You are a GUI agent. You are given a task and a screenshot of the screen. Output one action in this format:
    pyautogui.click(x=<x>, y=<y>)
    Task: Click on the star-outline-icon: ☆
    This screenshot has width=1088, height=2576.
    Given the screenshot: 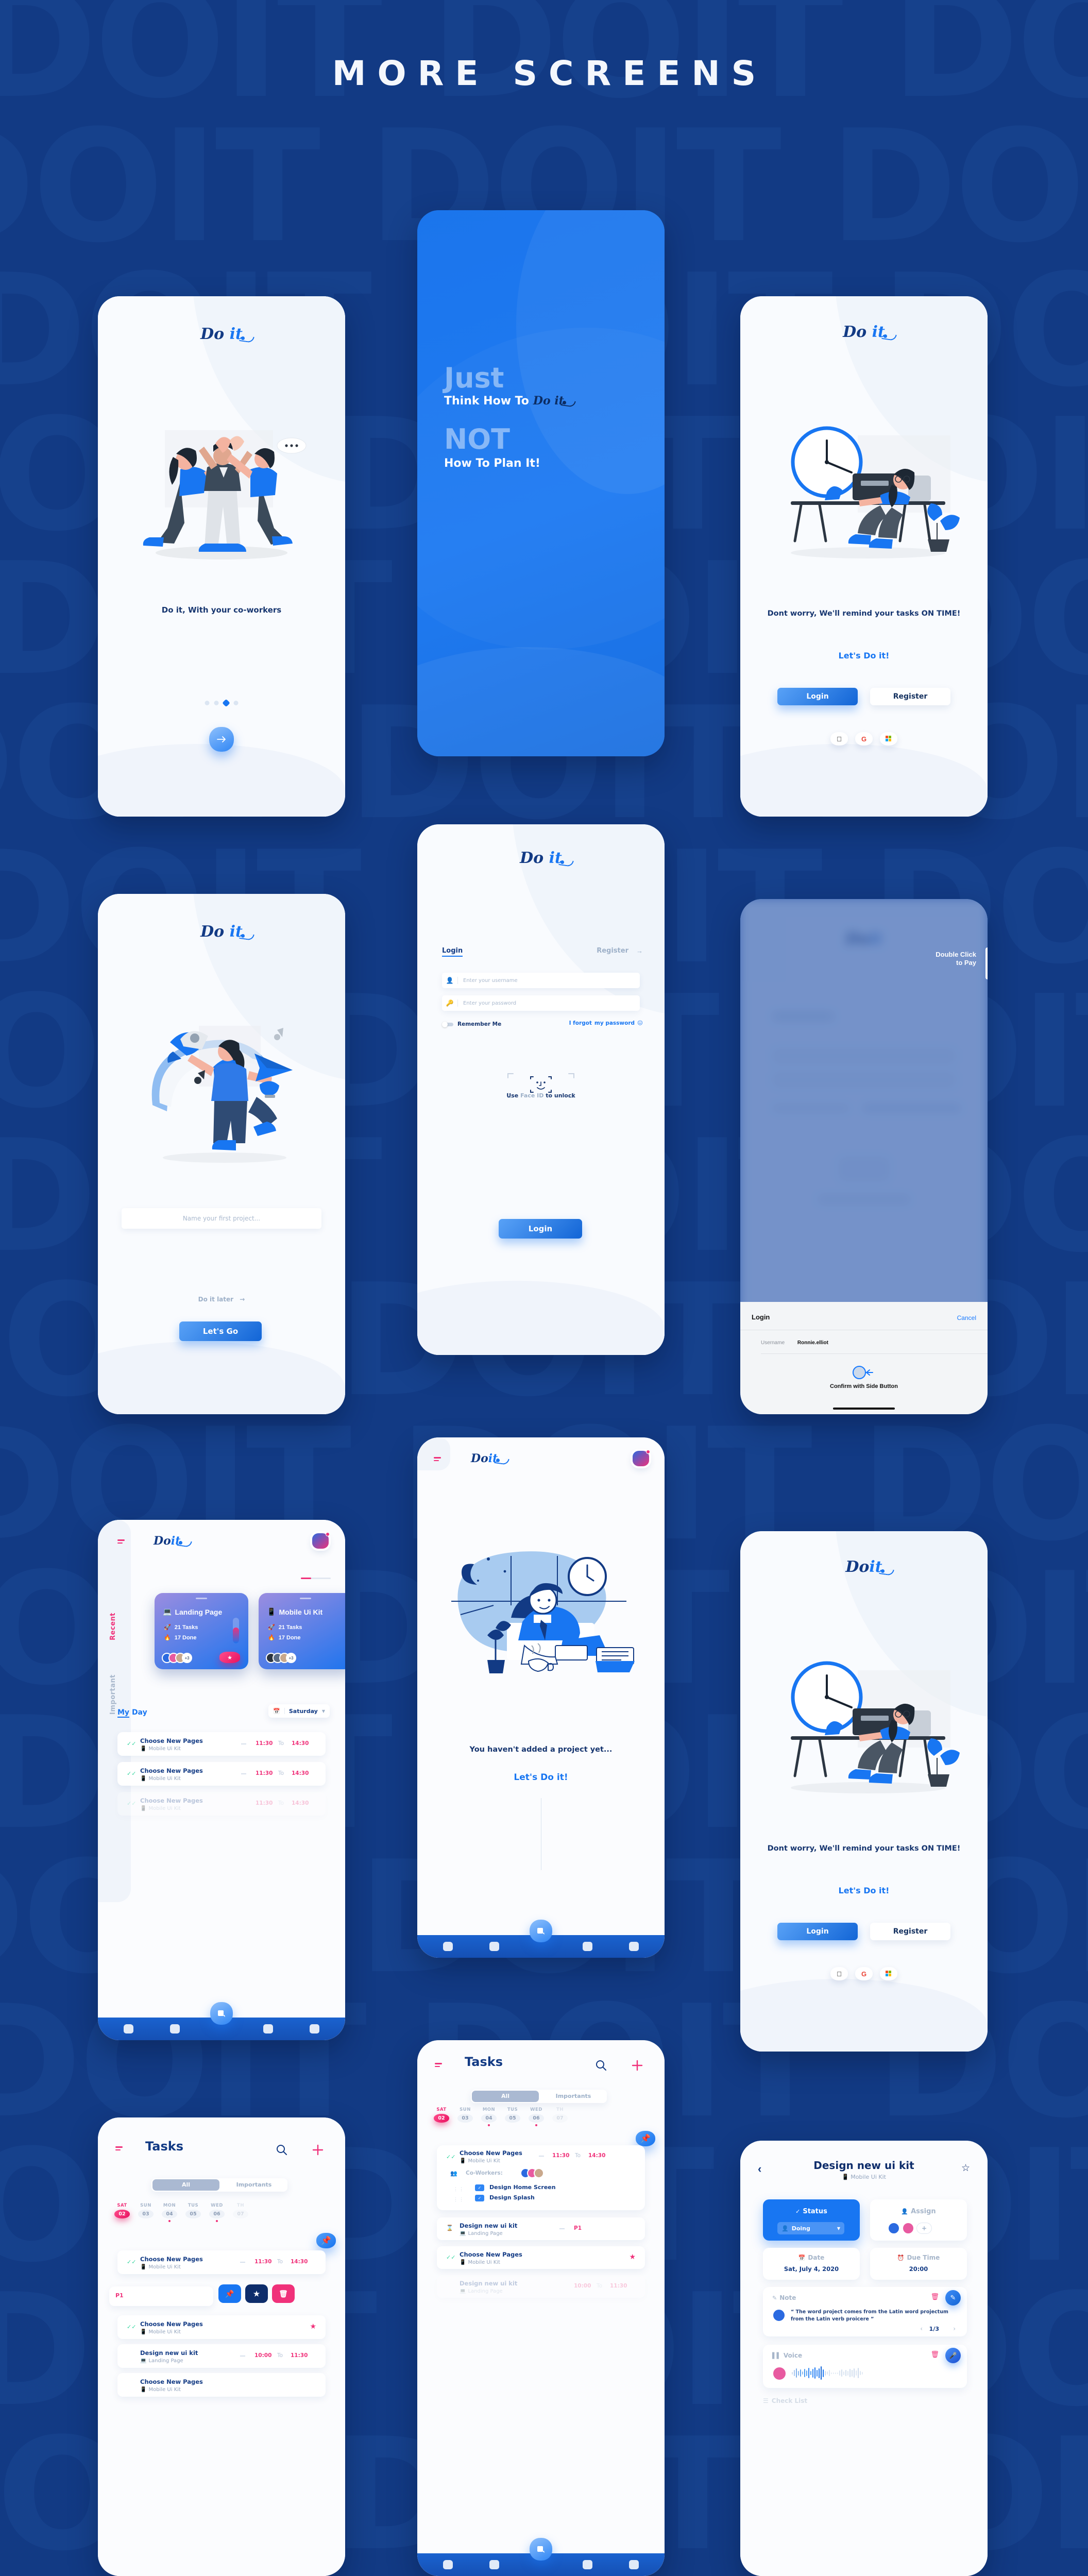 What is the action you would take?
    pyautogui.click(x=965, y=2168)
    